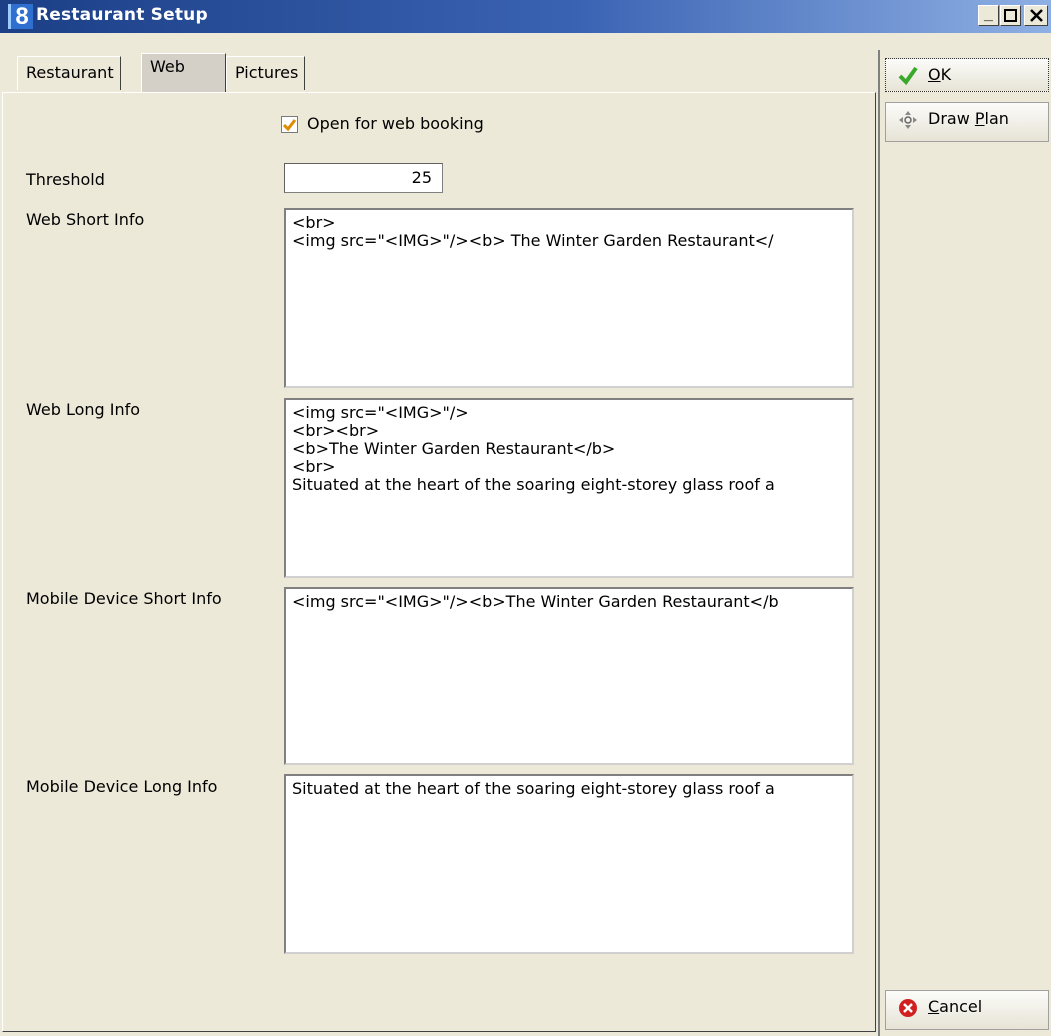 The height and width of the screenshot is (1036, 1051). I want to click on web-short-info-label: Web Short Info, so click(85, 219).